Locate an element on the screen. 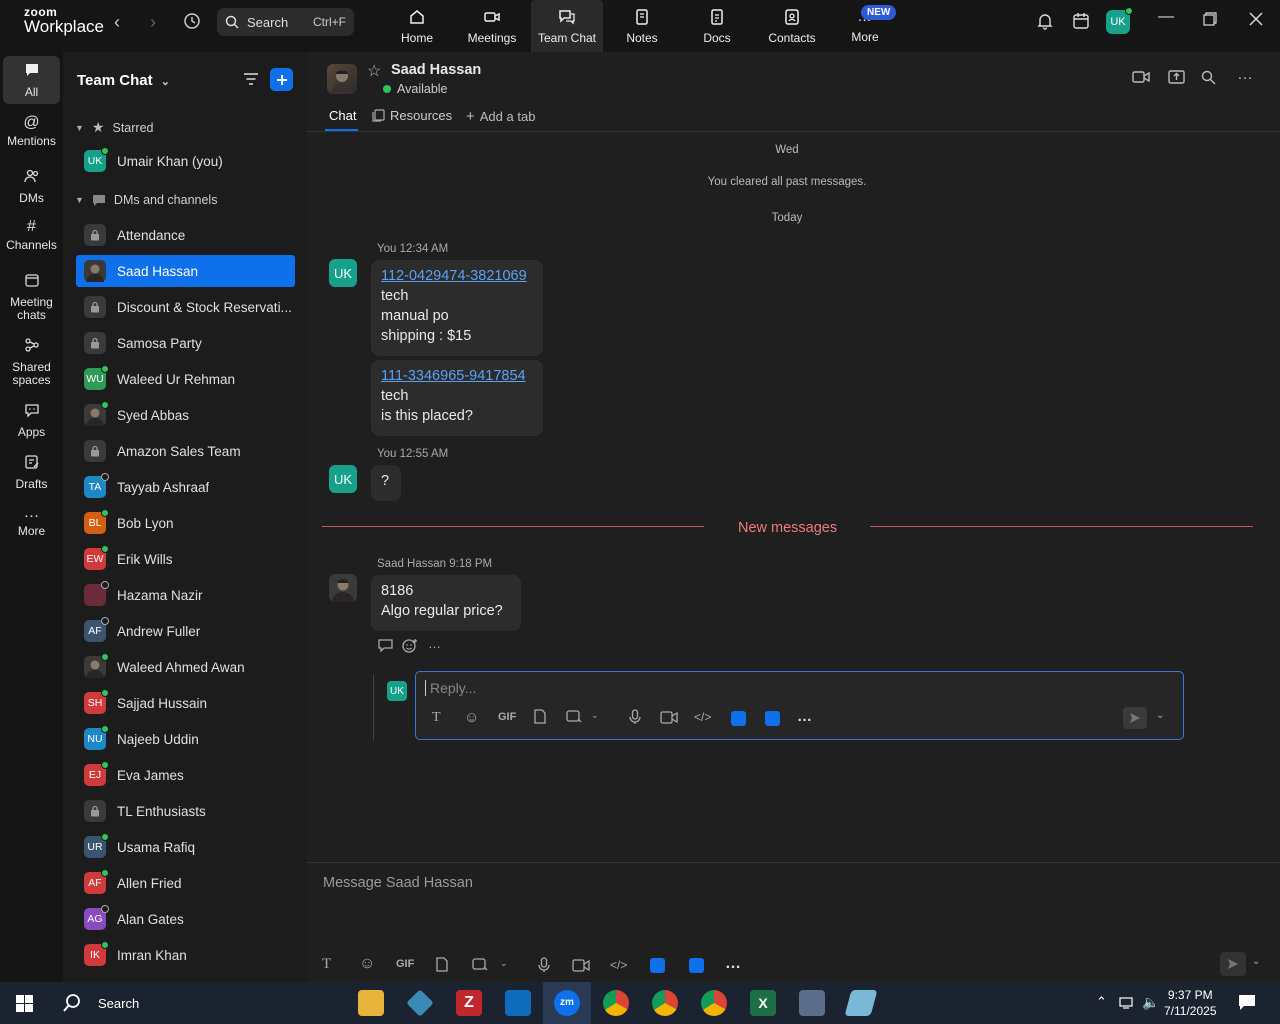  sidebar-item: Attendance is located at coordinates (185, 235).